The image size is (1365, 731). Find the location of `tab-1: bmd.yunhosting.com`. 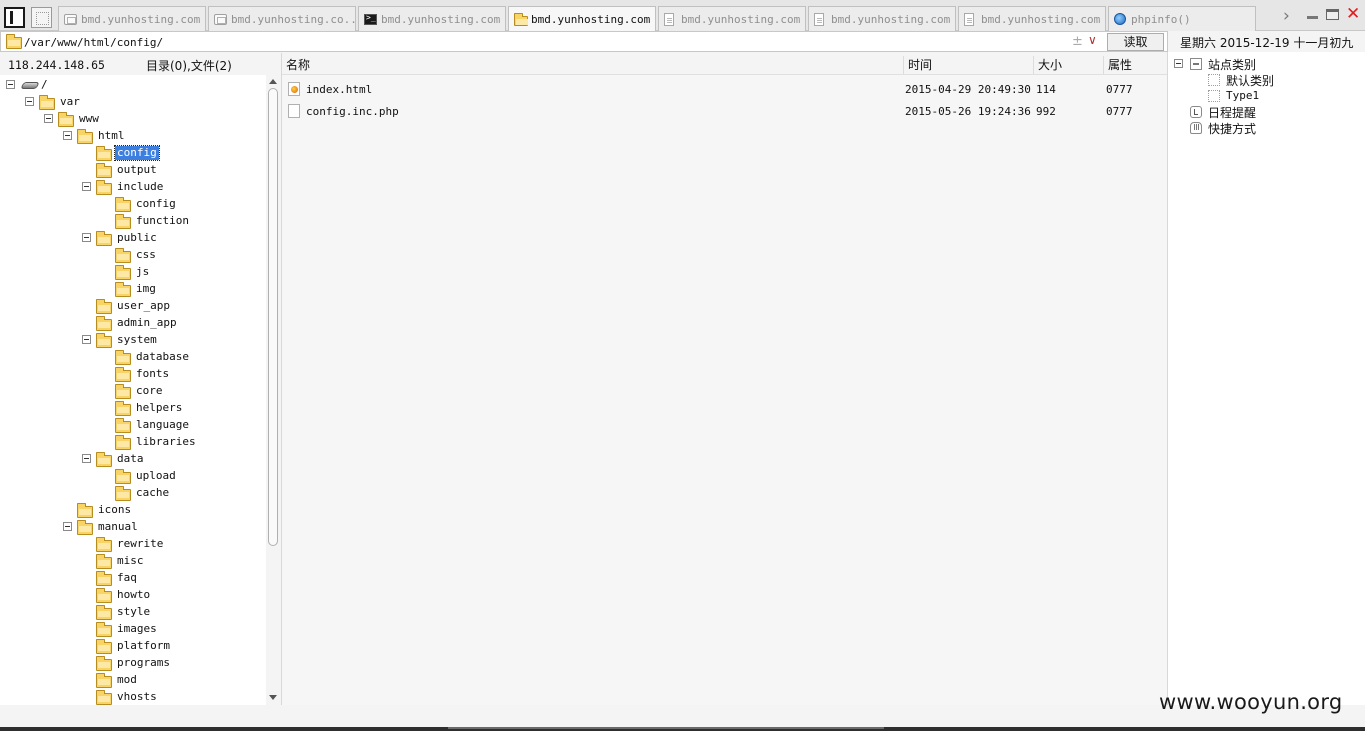

tab-1: bmd.yunhosting.com is located at coordinates (132, 18).